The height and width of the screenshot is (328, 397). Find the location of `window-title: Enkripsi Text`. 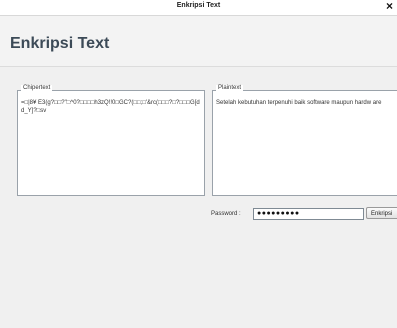

window-title: Enkripsi Text is located at coordinates (198, 5).